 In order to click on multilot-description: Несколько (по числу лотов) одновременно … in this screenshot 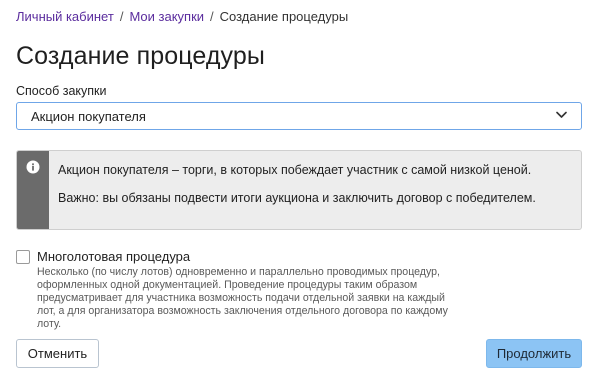, I will do `click(242, 298)`.